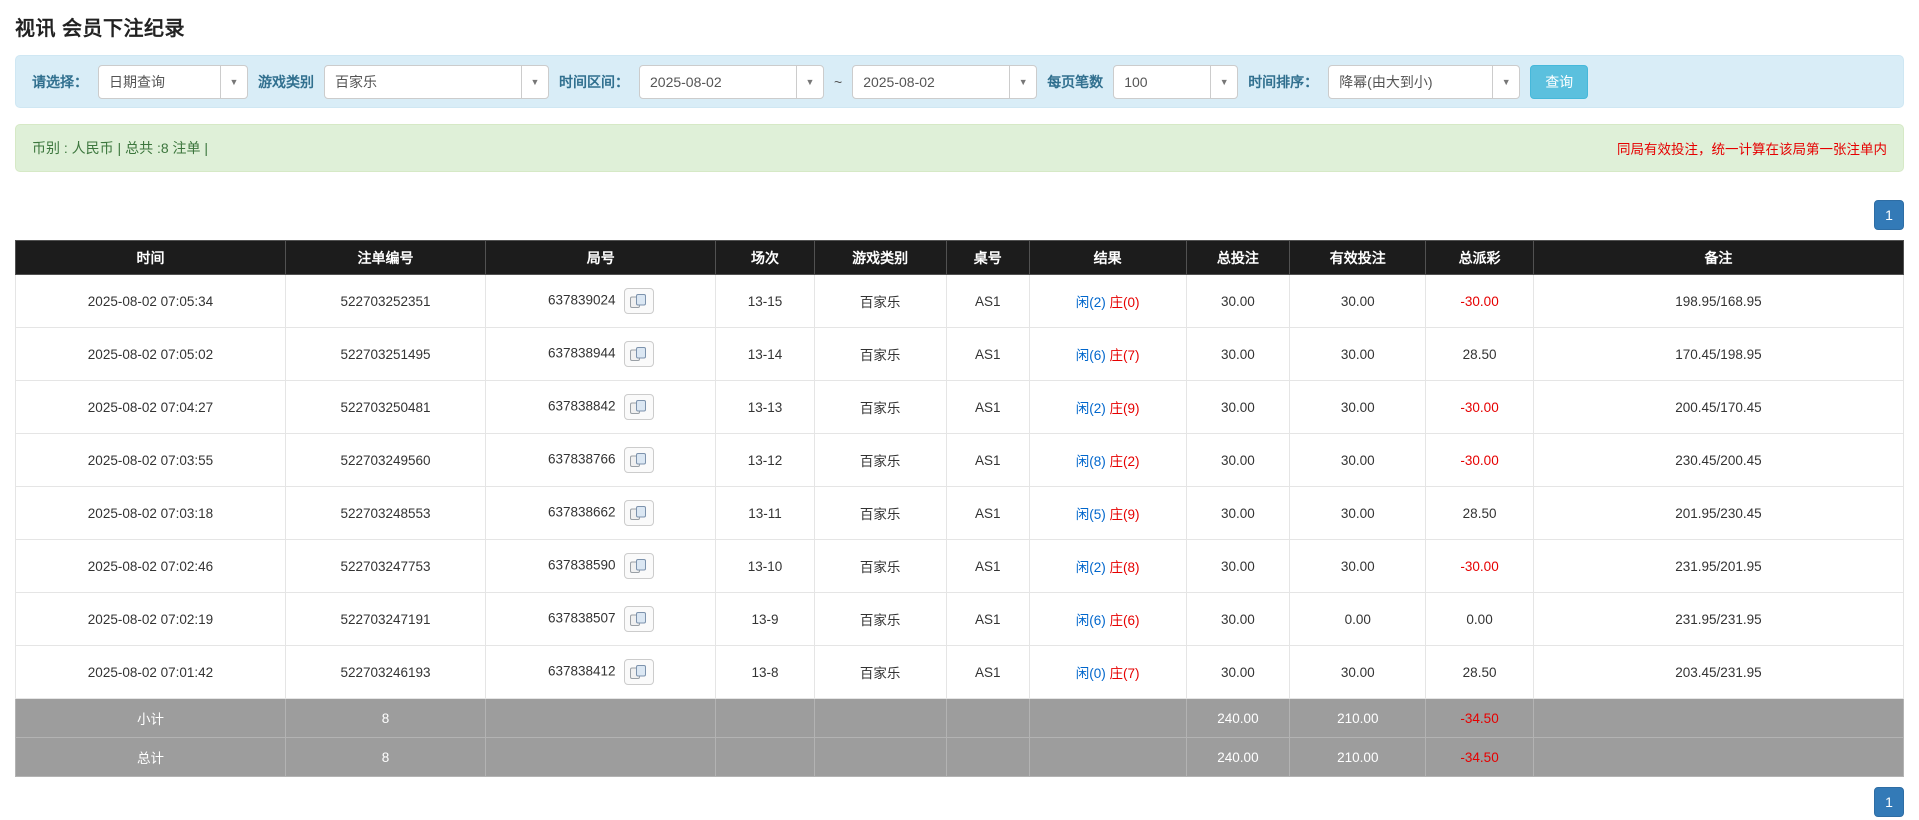  I want to click on cell-payout: 0.00, so click(1479, 619).